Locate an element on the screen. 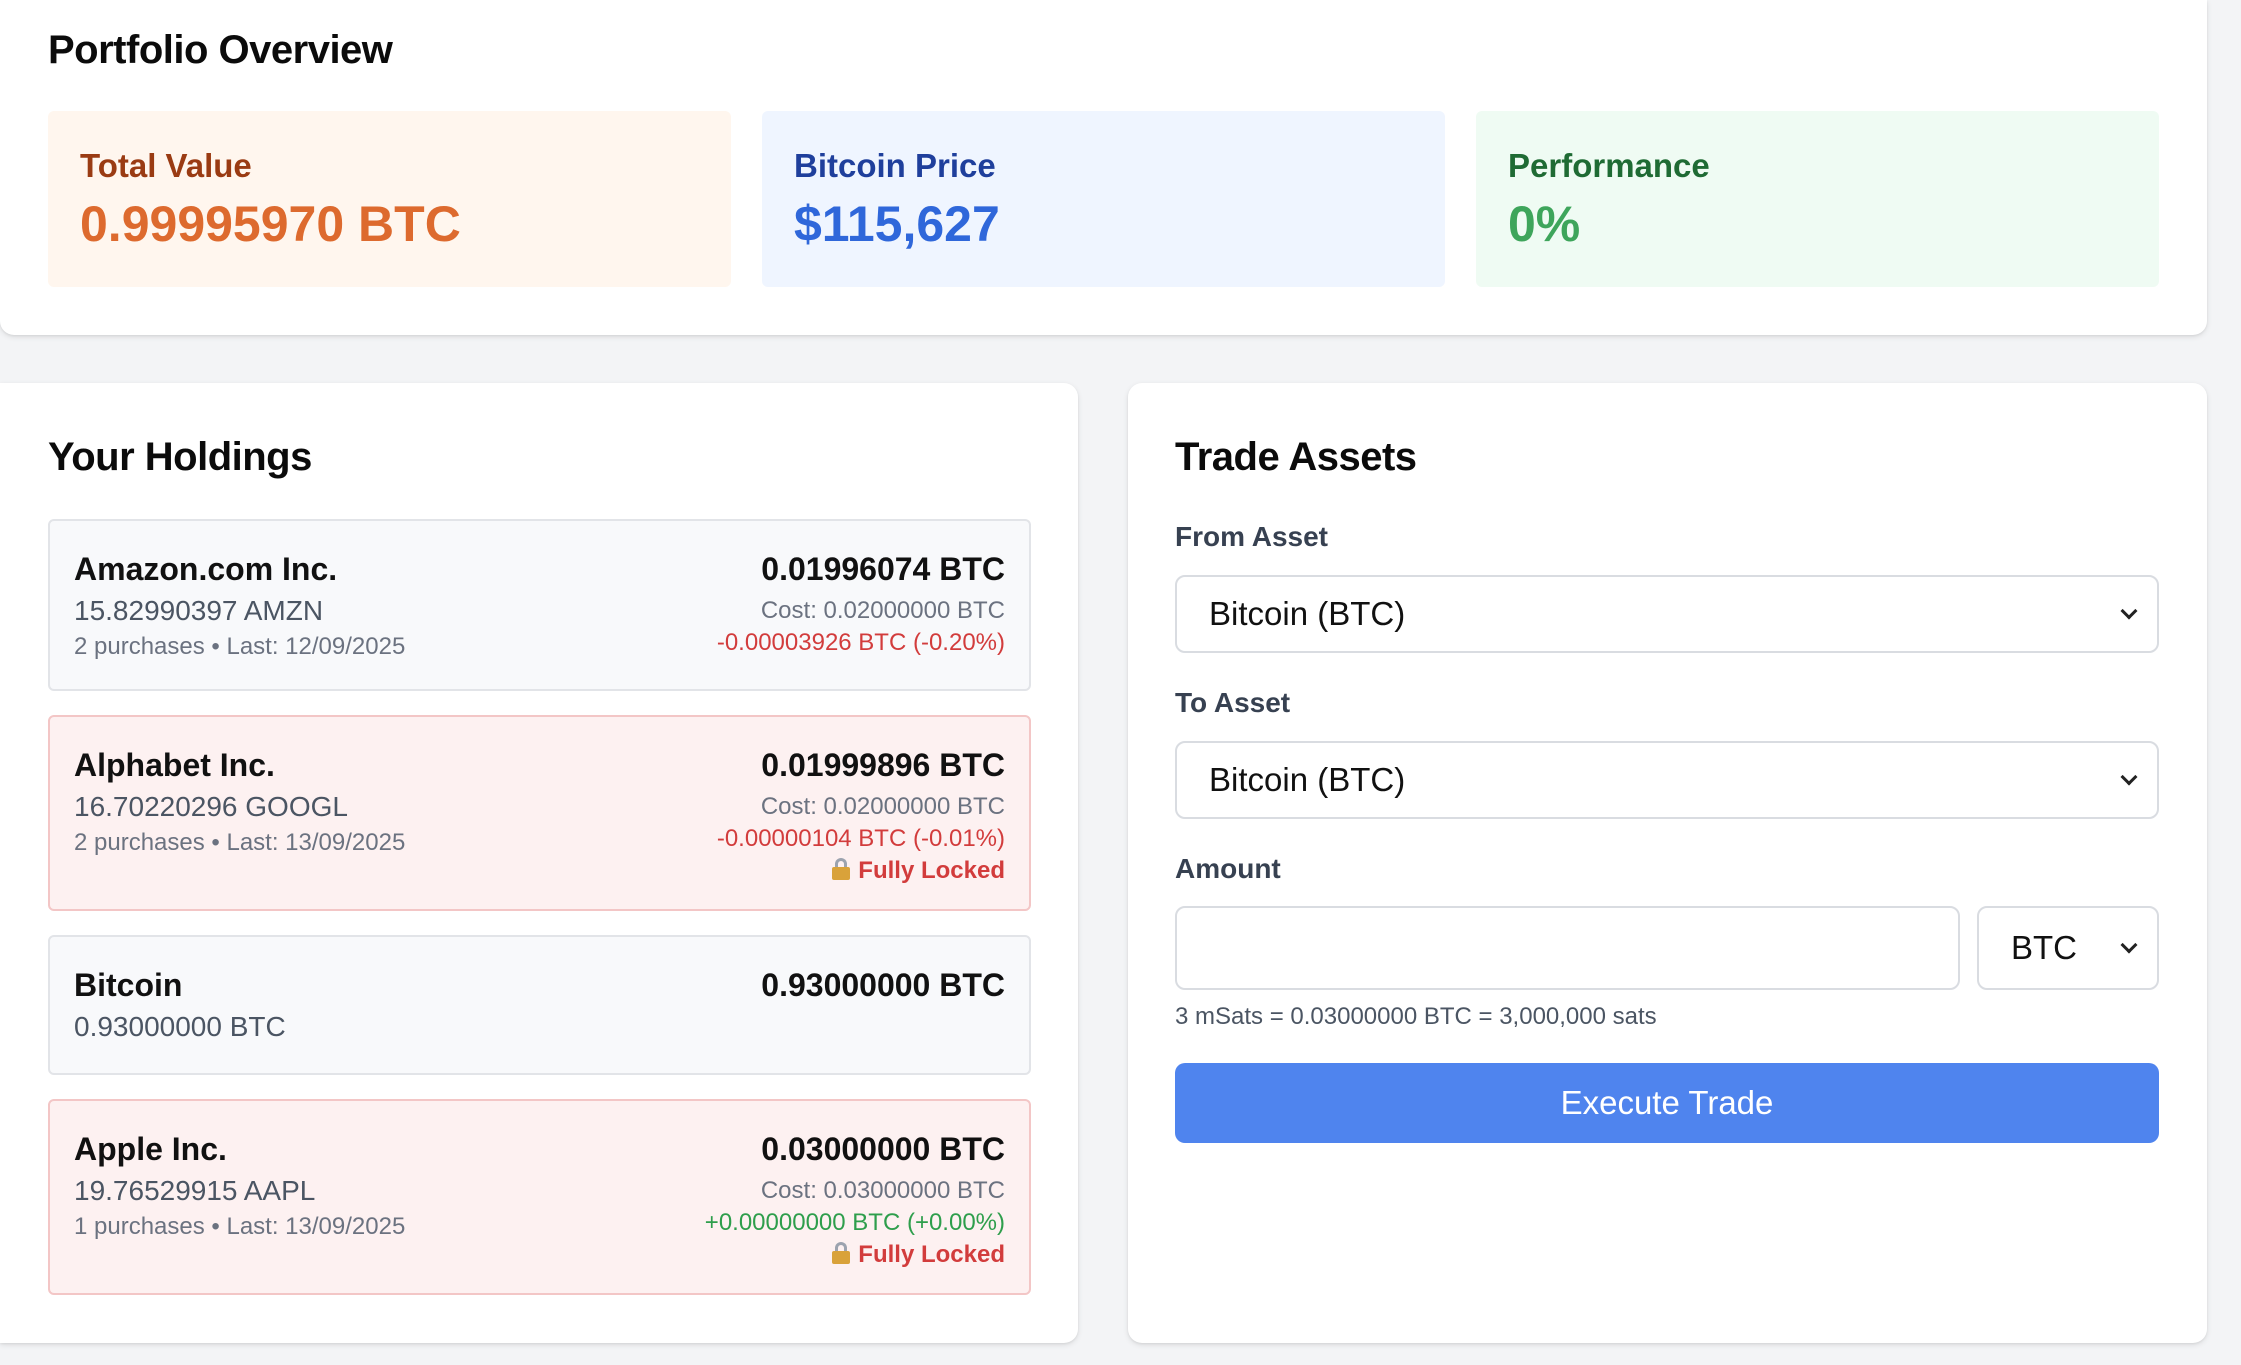 The width and height of the screenshot is (2241, 1365). to-asset-select: Bitcoin (BTC) is located at coordinates (1667, 780).